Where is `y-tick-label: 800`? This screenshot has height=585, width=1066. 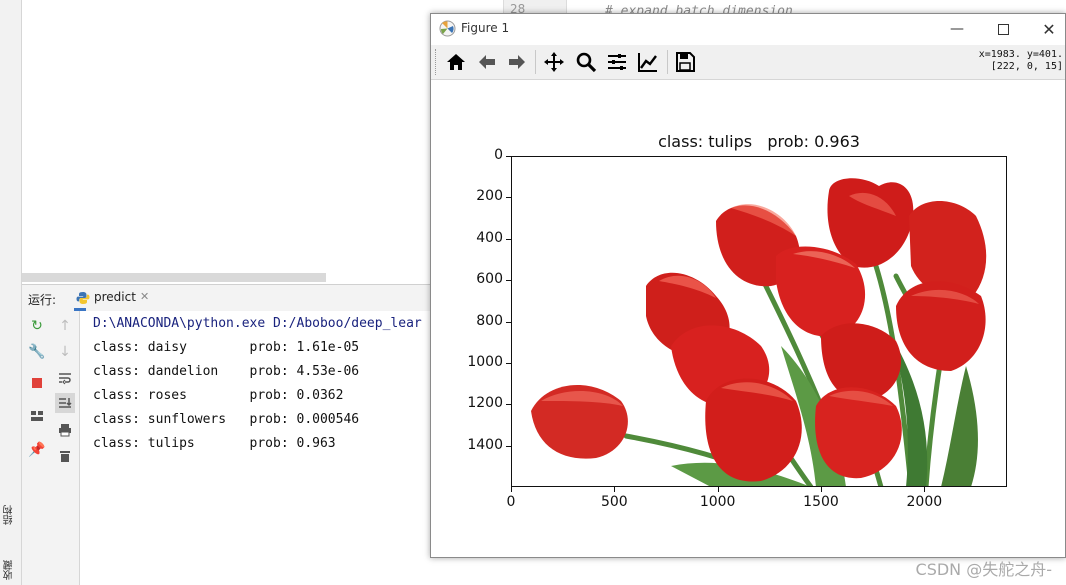
y-tick-label: 800 is located at coordinates (489, 320).